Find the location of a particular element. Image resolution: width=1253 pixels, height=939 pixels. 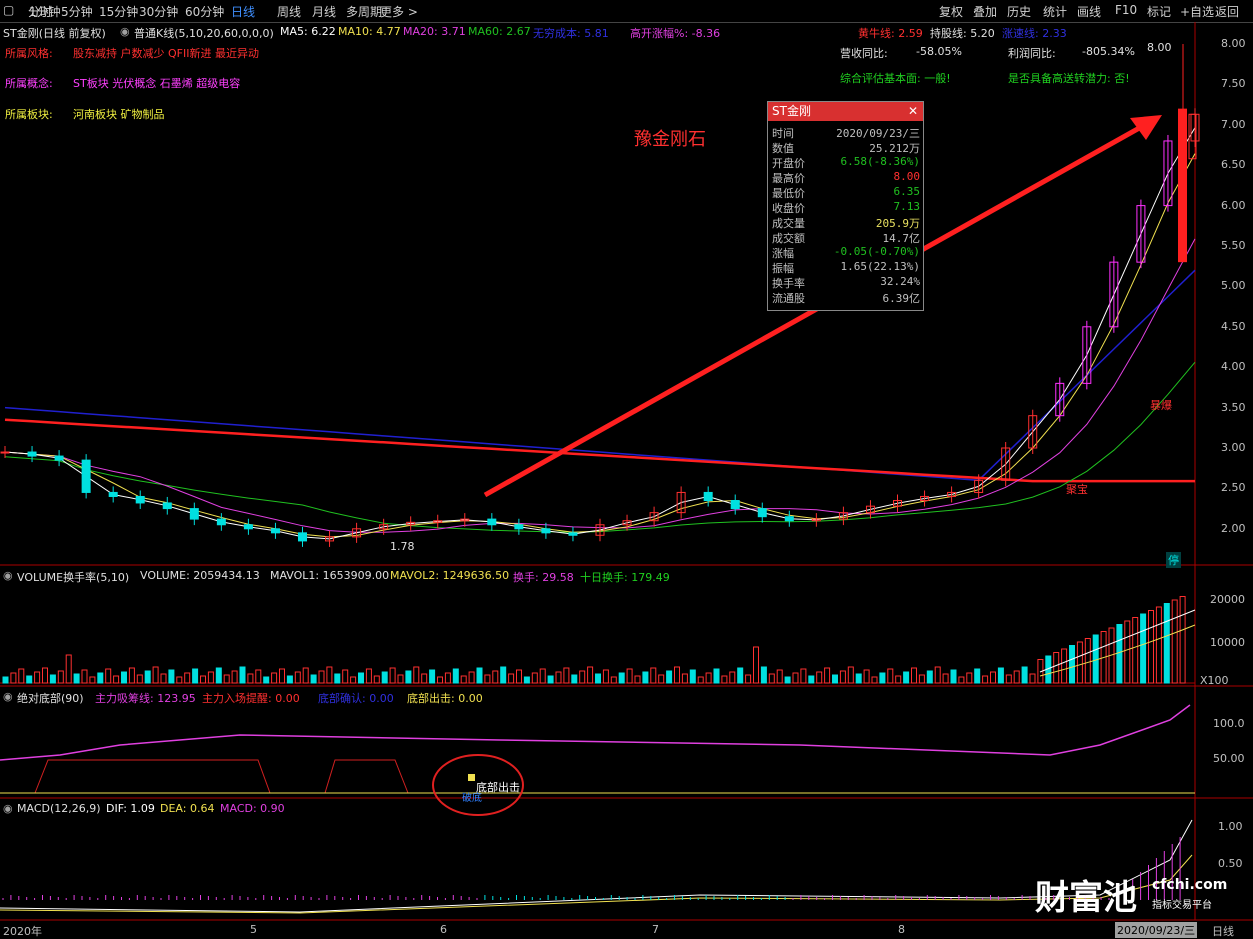

price-axis-label: 3.50 is located at coordinates (1233, 407).